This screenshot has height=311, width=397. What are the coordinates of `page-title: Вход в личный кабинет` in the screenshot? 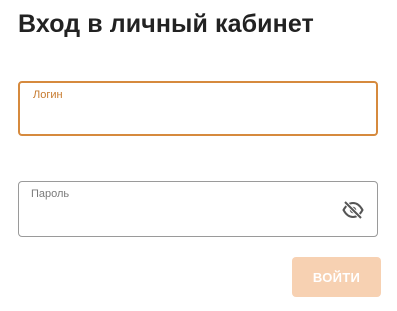 It's located at (166, 24).